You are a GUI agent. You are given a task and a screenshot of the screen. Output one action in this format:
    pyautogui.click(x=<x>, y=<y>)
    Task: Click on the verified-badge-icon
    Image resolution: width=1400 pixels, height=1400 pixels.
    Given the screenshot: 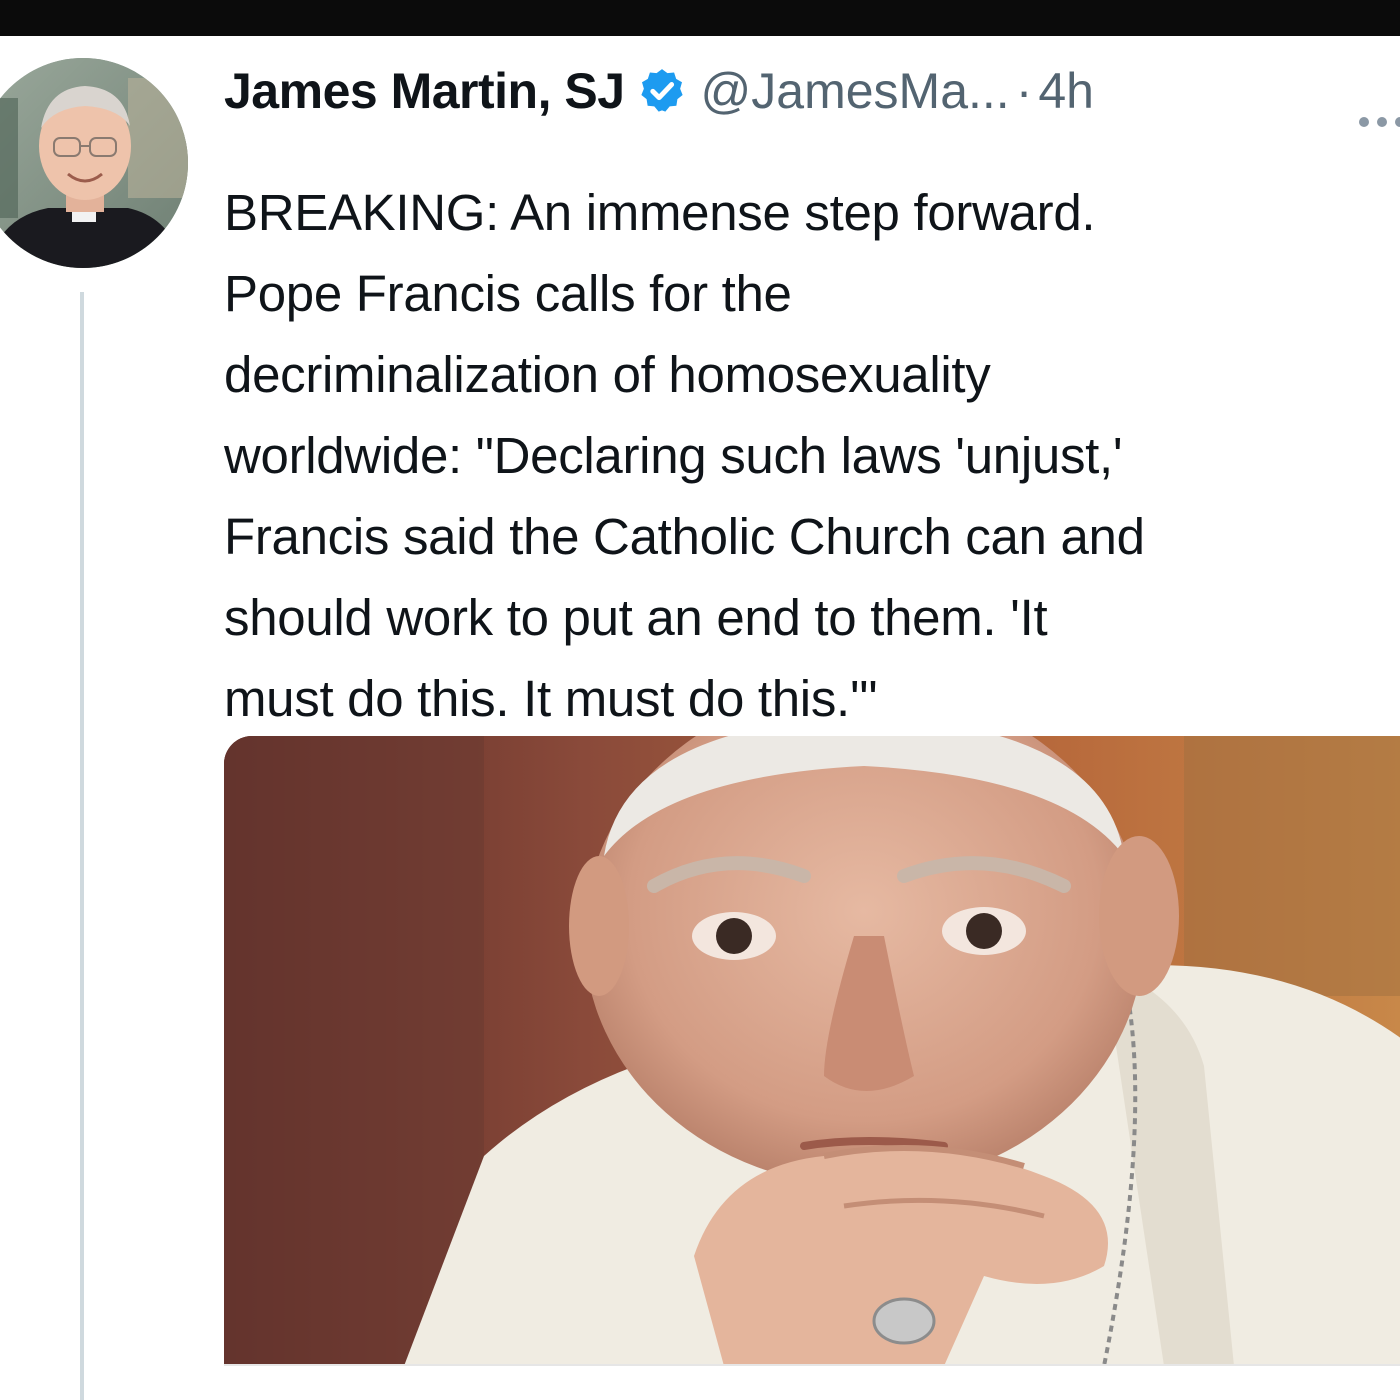 What is the action you would take?
    pyautogui.click(x=662, y=91)
    